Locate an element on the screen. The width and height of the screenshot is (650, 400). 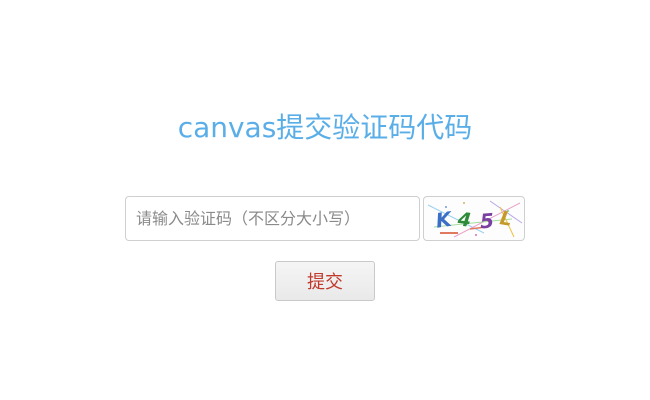
captcha-canvas: K 4 5 L is located at coordinates (475, 219).